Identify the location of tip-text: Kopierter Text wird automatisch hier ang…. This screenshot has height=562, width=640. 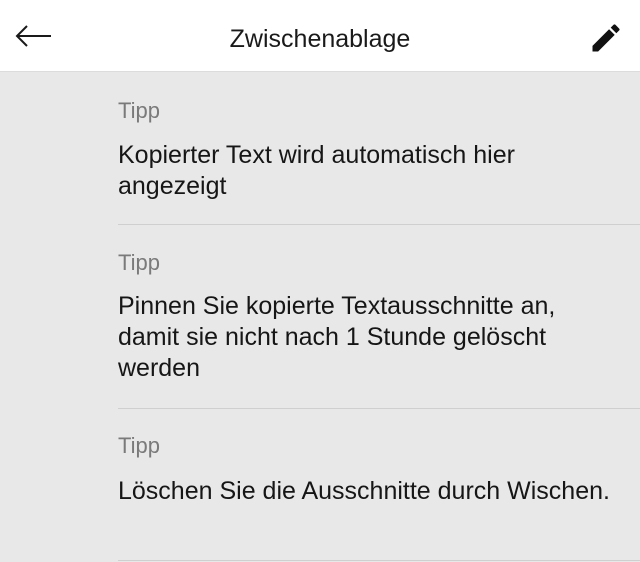
(316, 170).